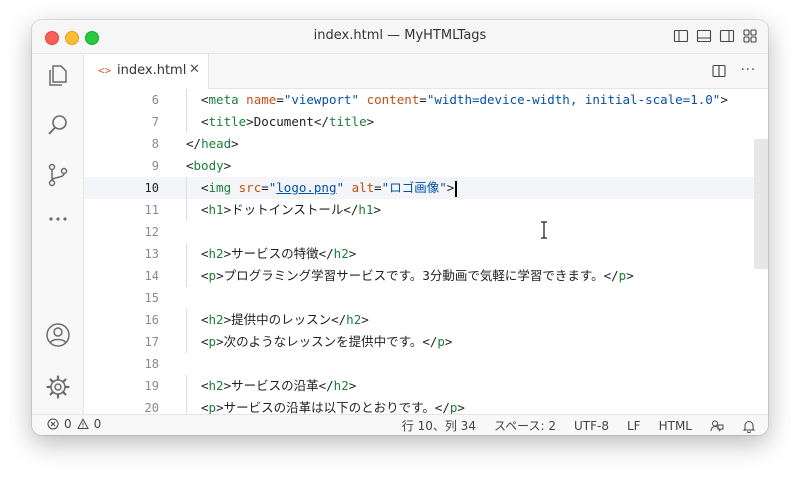 The width and height of the screenshot is (800, 478). Describe the element at coordinates (194, 143) in the screenshot. I see `code-token: </` at that location.